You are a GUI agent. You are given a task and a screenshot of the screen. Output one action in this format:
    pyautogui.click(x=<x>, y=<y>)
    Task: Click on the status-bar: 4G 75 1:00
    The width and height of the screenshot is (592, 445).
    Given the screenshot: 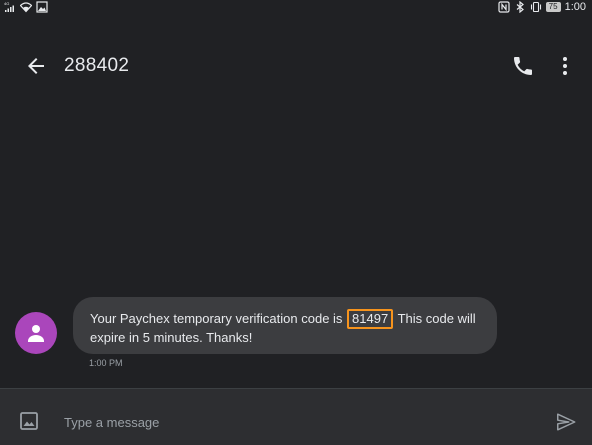 What is the action you would take?
    pyautogui.click(x=296, y=8)
    